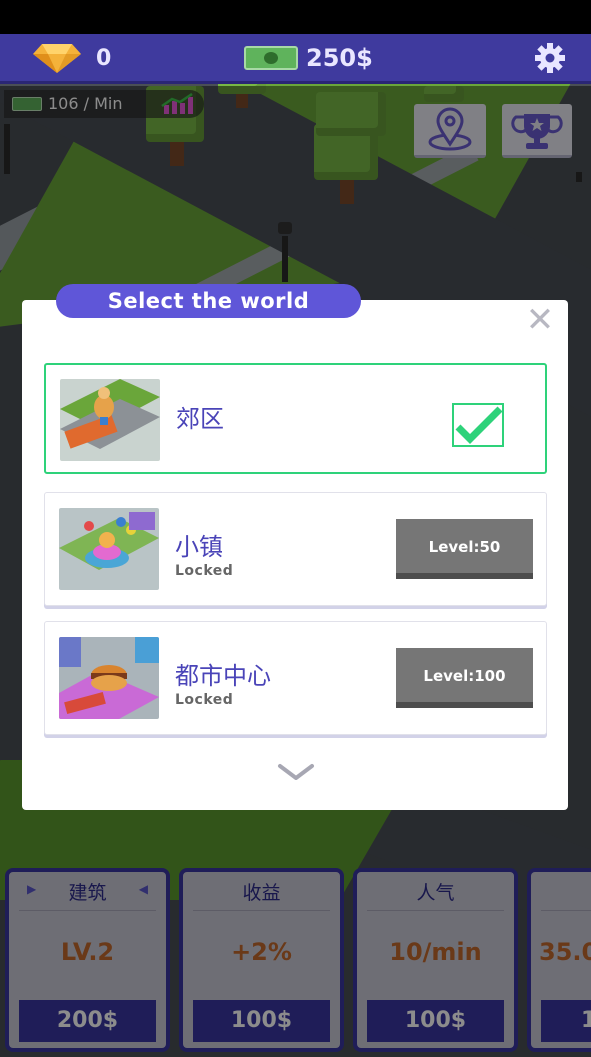 The width and height of the screenshot is (591, 1057). What do you see at coordinates (295, 43) in the screenshot?
I see `top-bar: 0 250$` at bounding box center [295, 43].